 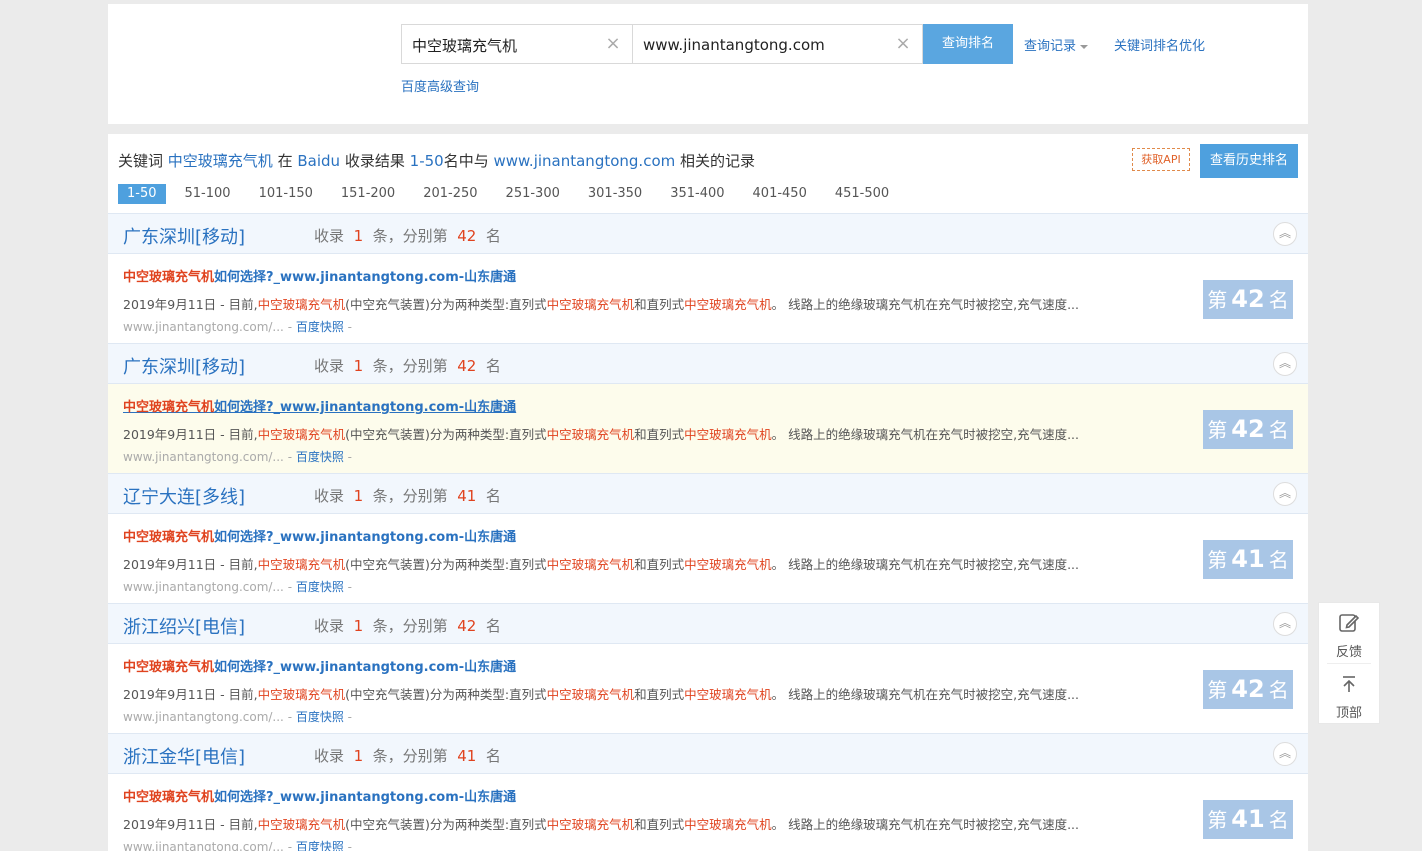 What do you see at coordinates (1349, 694) in the screenshot?
I see `back-to-top-button: 顶部` at bounding box center [1349, 694].